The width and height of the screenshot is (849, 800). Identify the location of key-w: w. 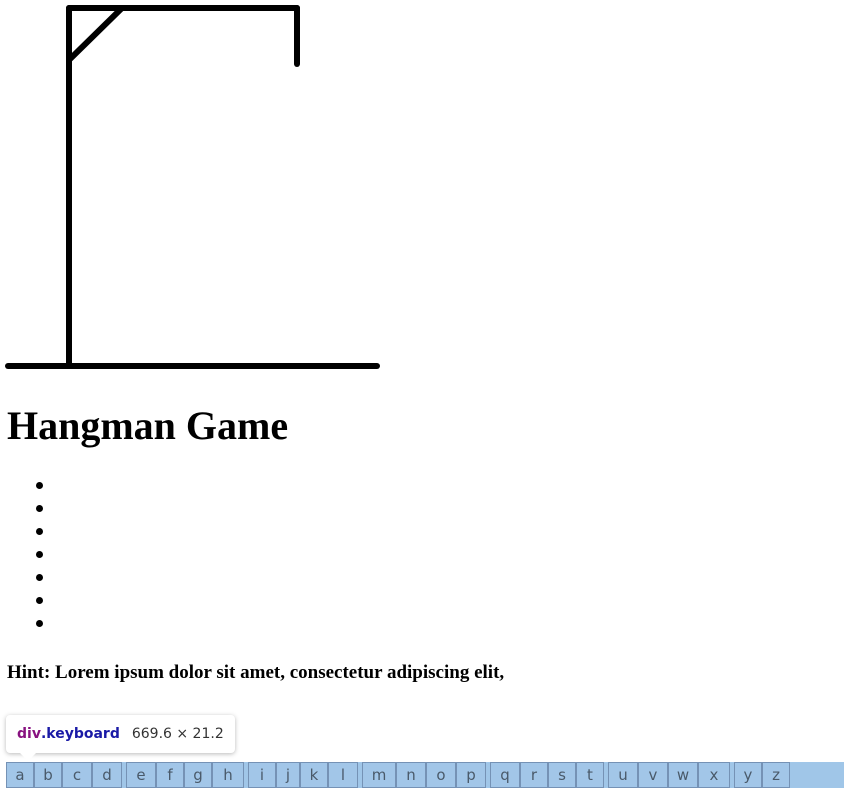
(683, 775).